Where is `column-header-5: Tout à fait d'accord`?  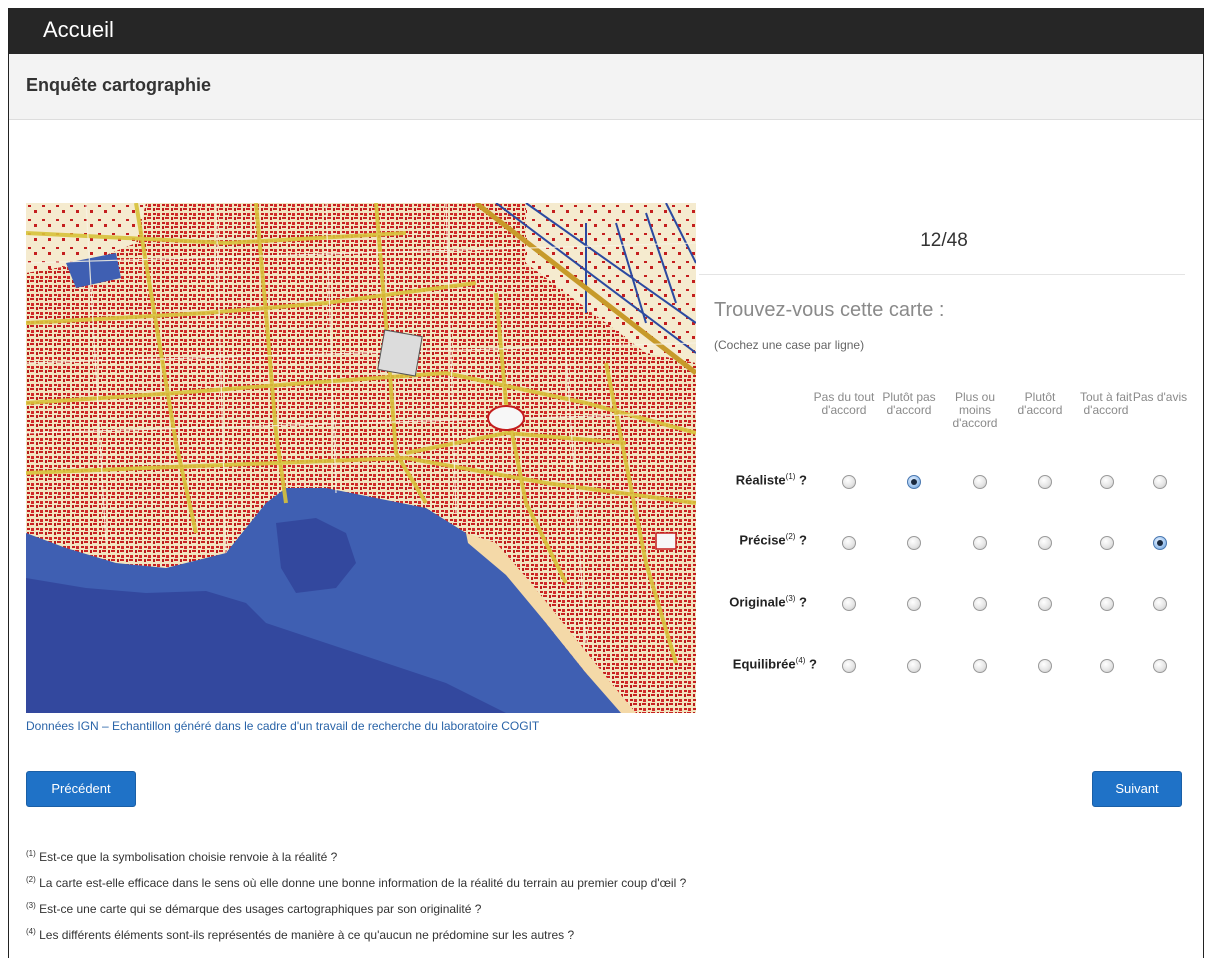
column-header-5: Tout à fait d'accord is located at coordinates (1106, 403).